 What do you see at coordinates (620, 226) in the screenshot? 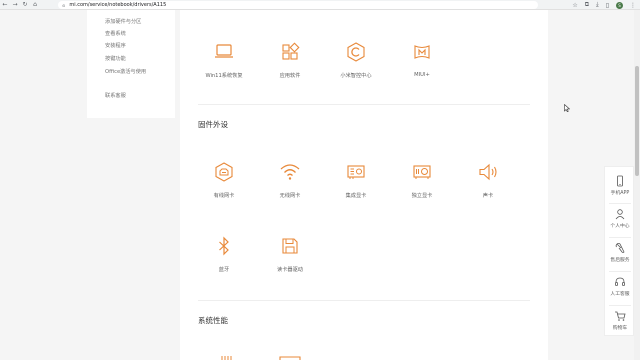
I see `float-item-label: 个人中心` at bounding box center [620, 226].